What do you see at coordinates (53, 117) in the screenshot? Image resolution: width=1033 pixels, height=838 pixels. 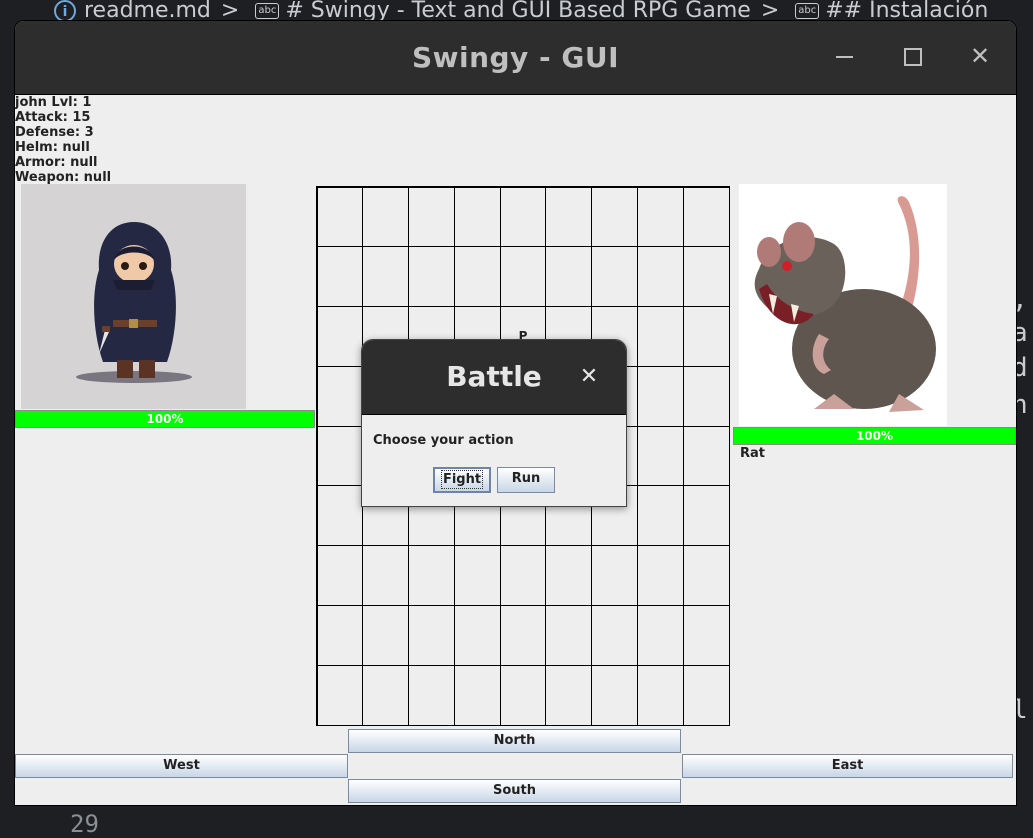 I see `hero-attack: Attack: 15` at bounding box center [53, 117].